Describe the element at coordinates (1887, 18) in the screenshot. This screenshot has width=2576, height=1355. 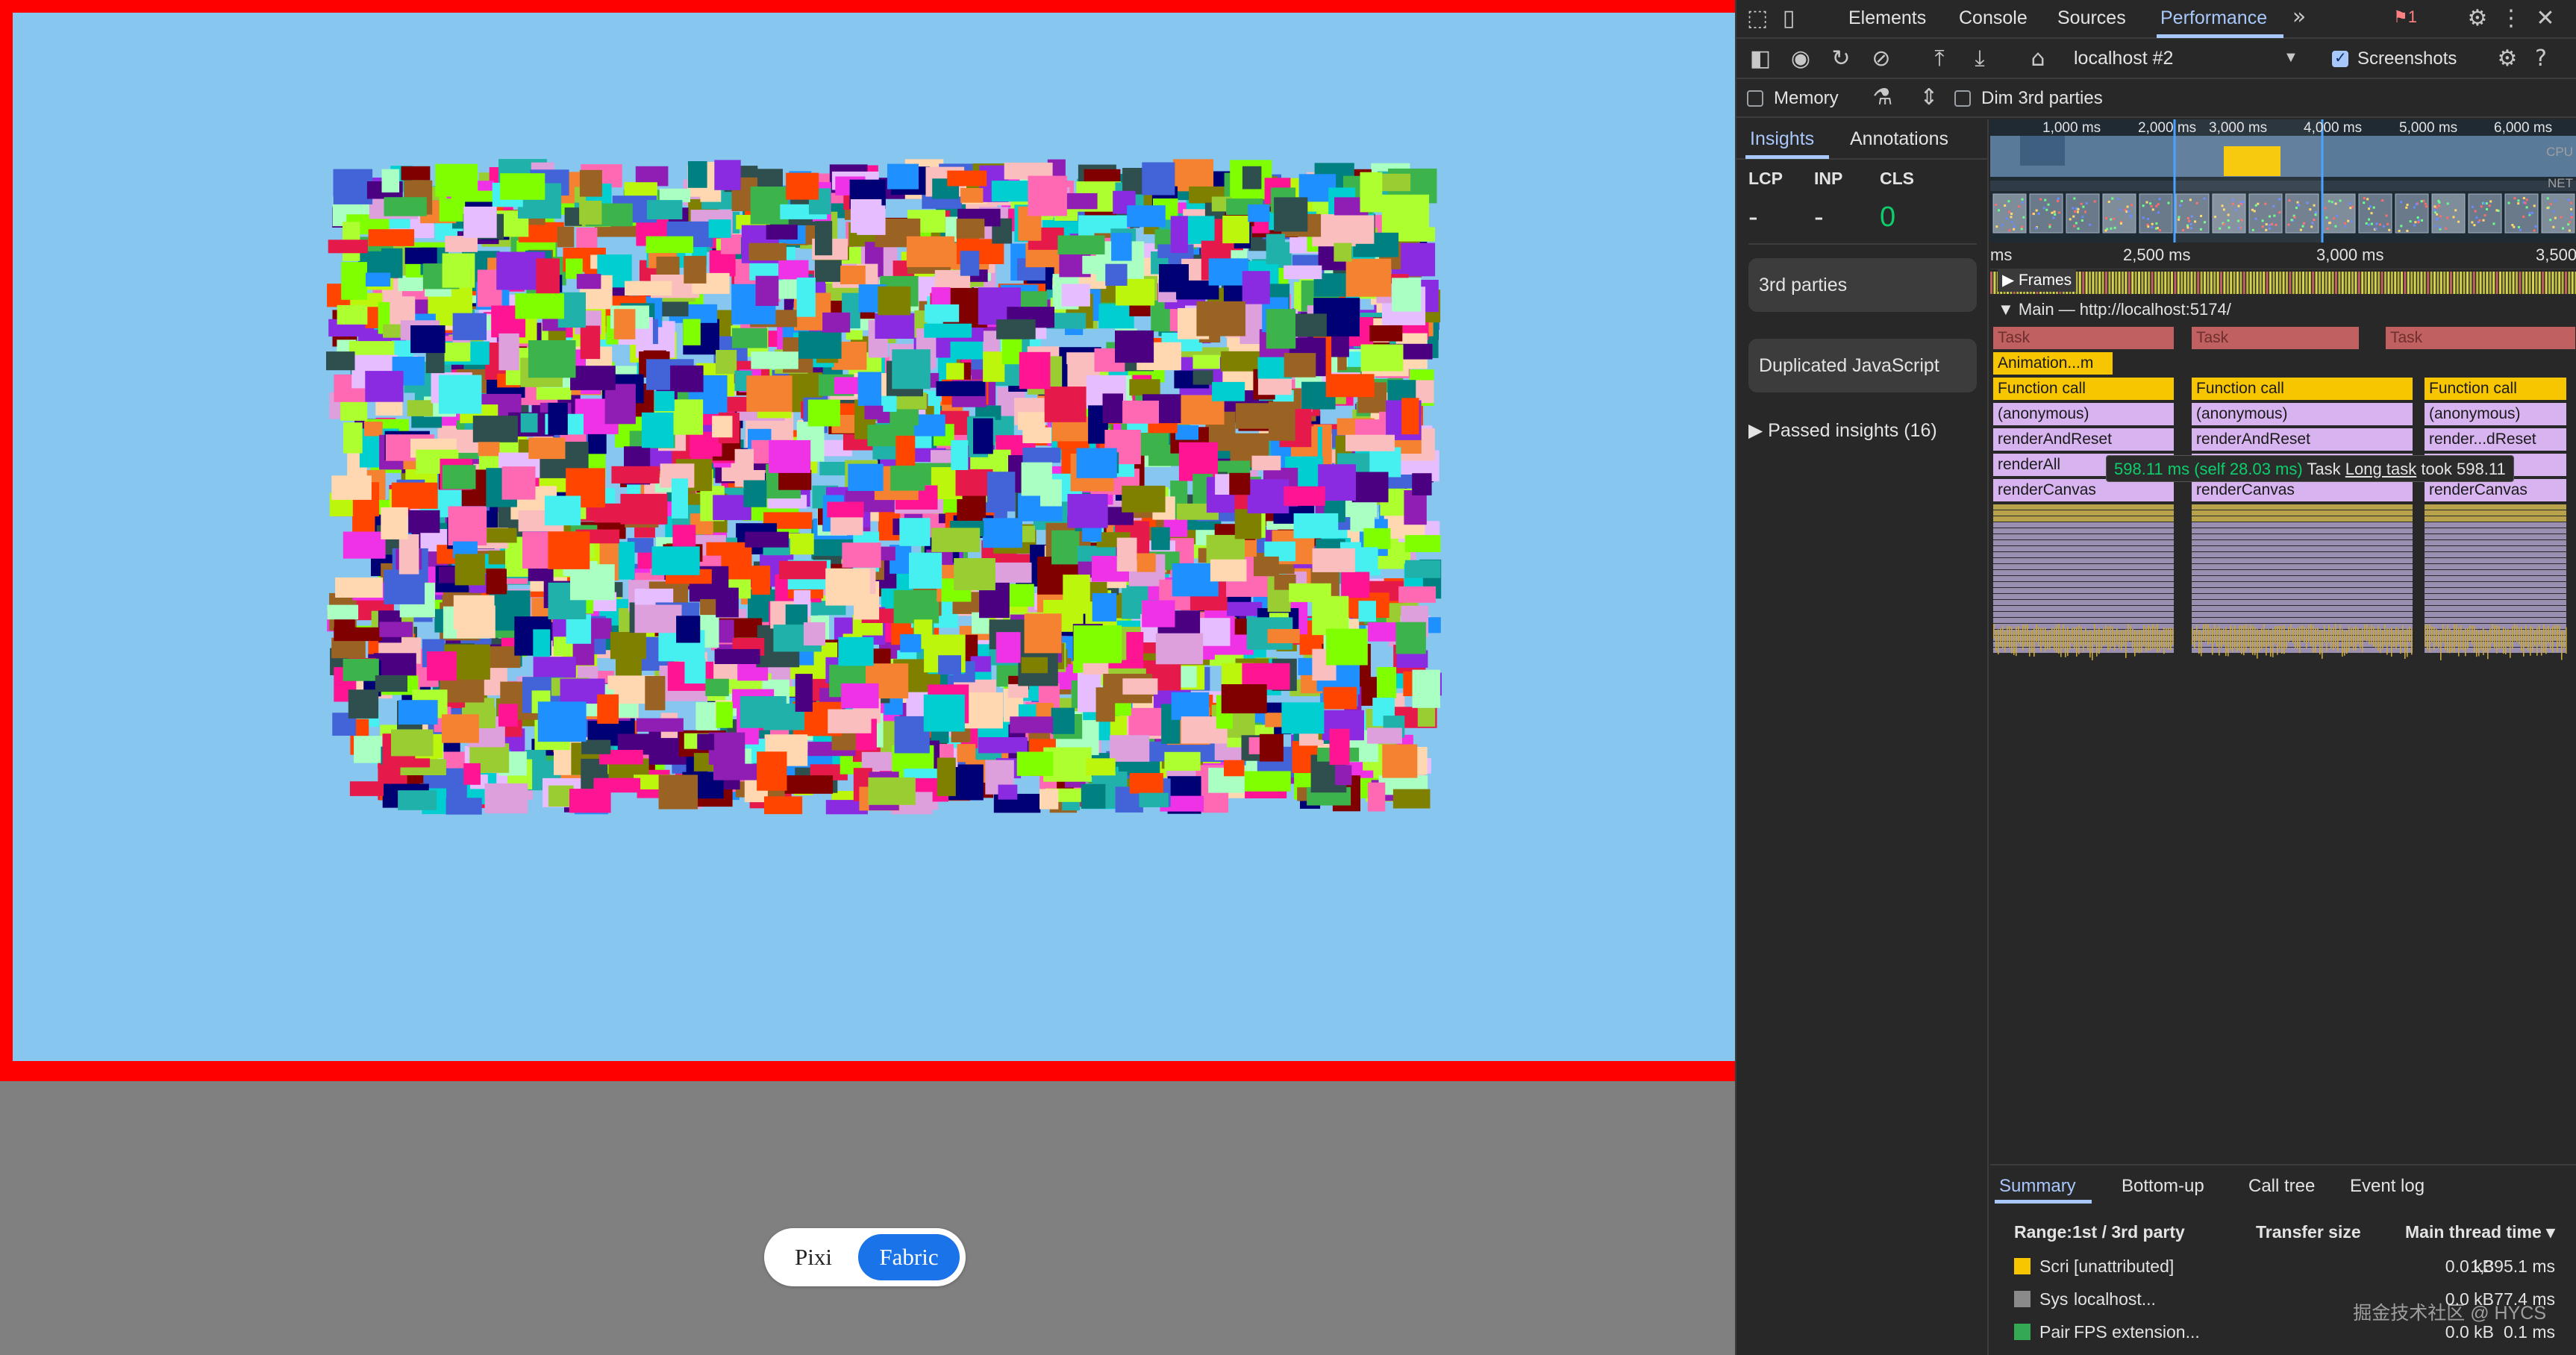
I see `tab-elements: Elements` at that location.